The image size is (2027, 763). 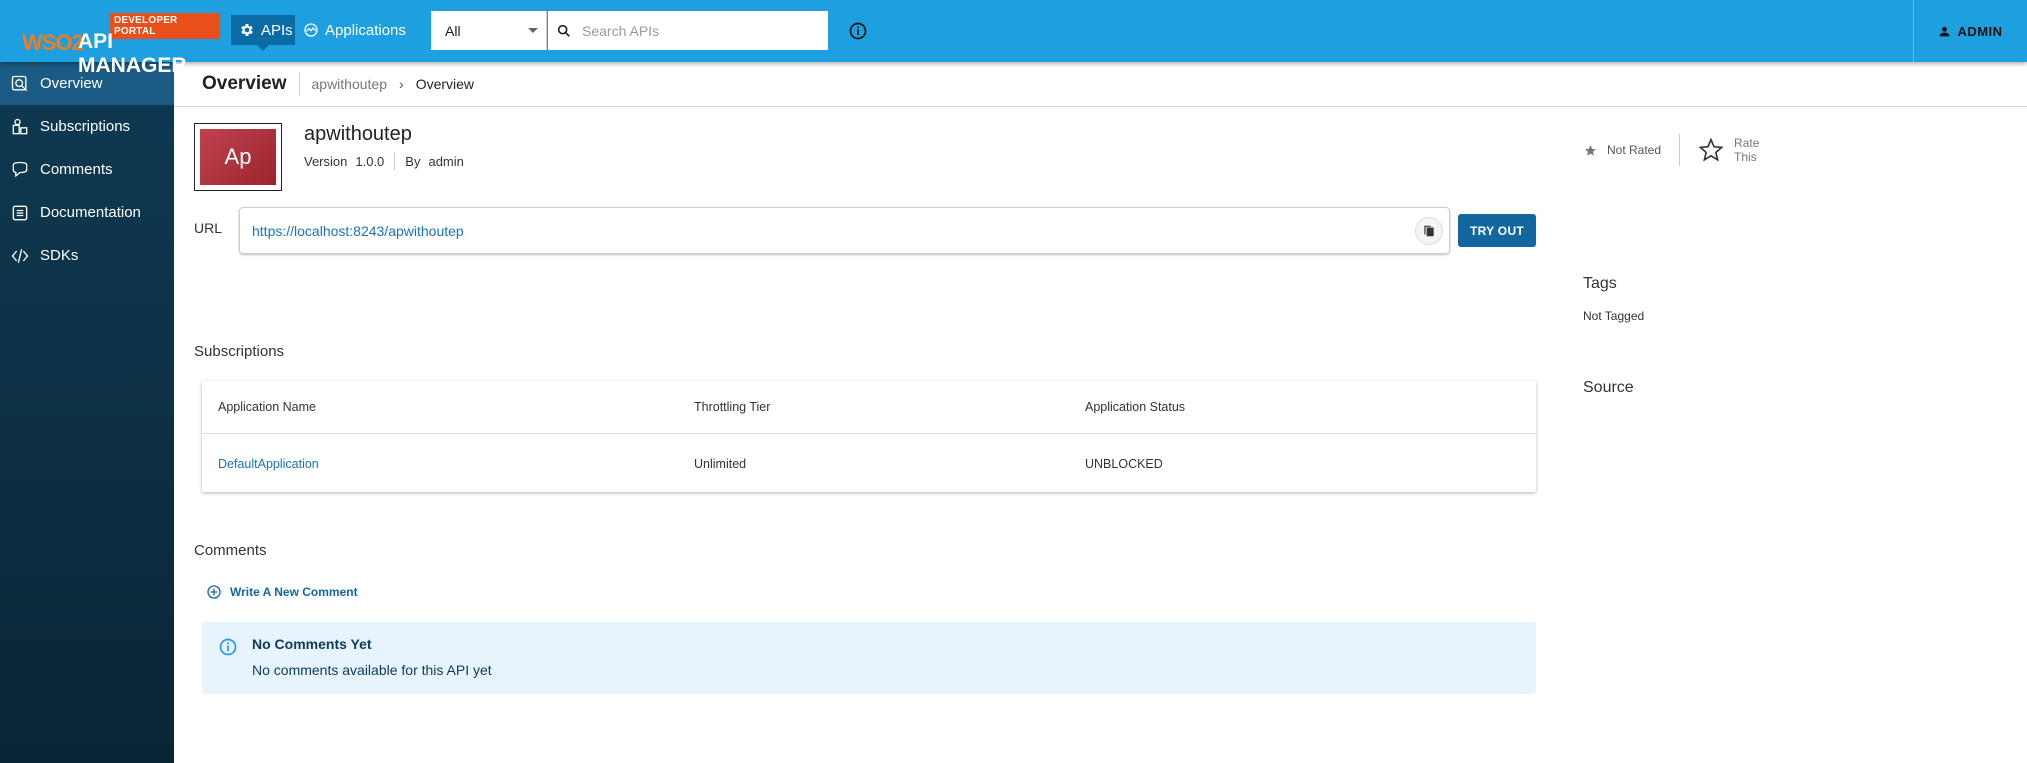 I want to click on nav-apis: APIs, so click(x=263, y=33).